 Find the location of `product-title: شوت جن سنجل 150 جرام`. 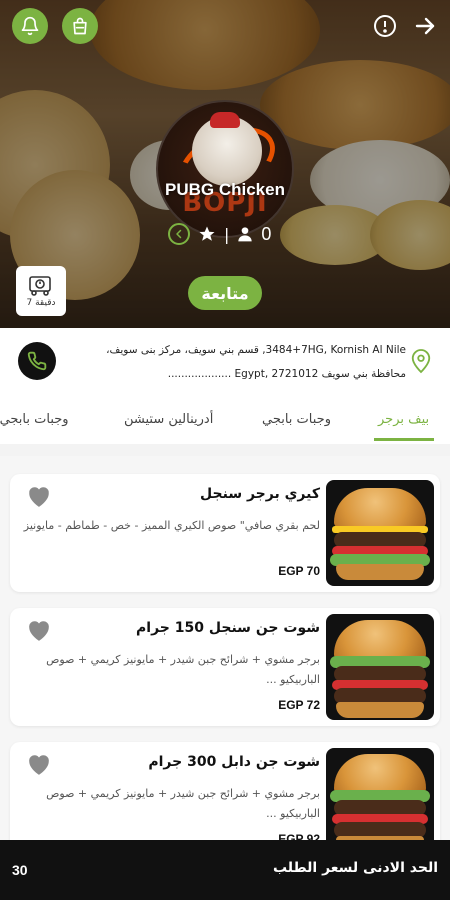

product-title: شوت جن سنجل 150 جرام is located at coordinates (228, 628).